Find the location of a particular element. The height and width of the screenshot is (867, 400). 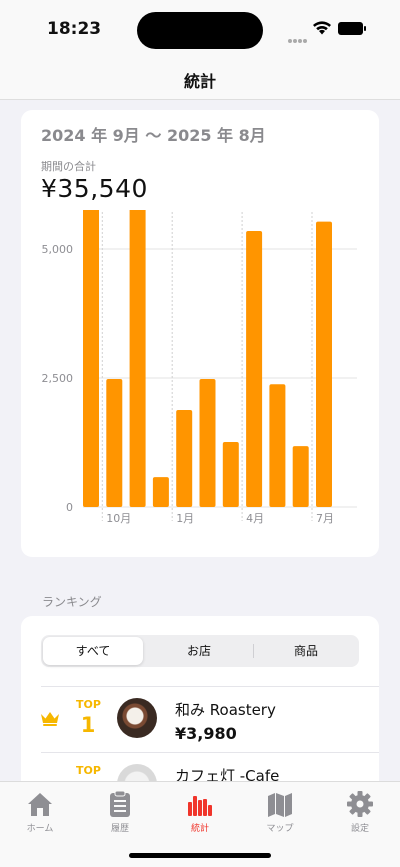

status-bar: 18:23 is located at coordinates (200, 28).